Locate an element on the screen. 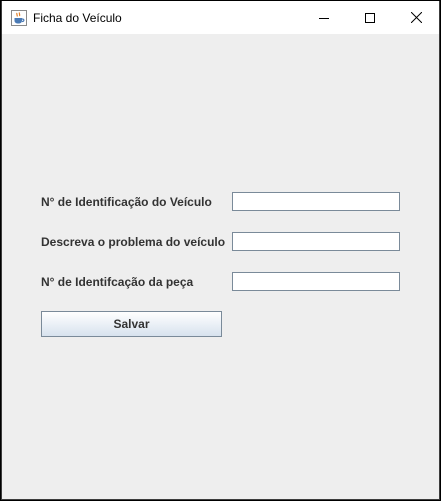 Image resolution: width=441 pixels, height=501 pixels. minimize-icon is located at coordinates (324, 17).